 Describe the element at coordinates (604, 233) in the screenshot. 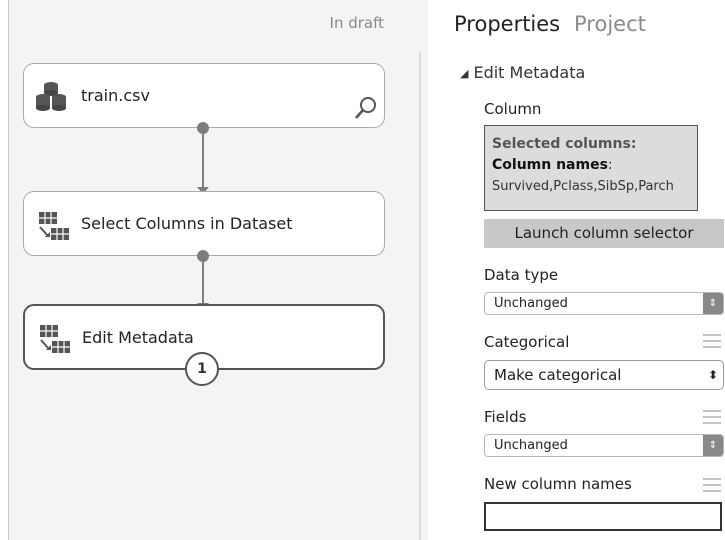

I see `launch-column-selector-button: Launch column selector` at that location.